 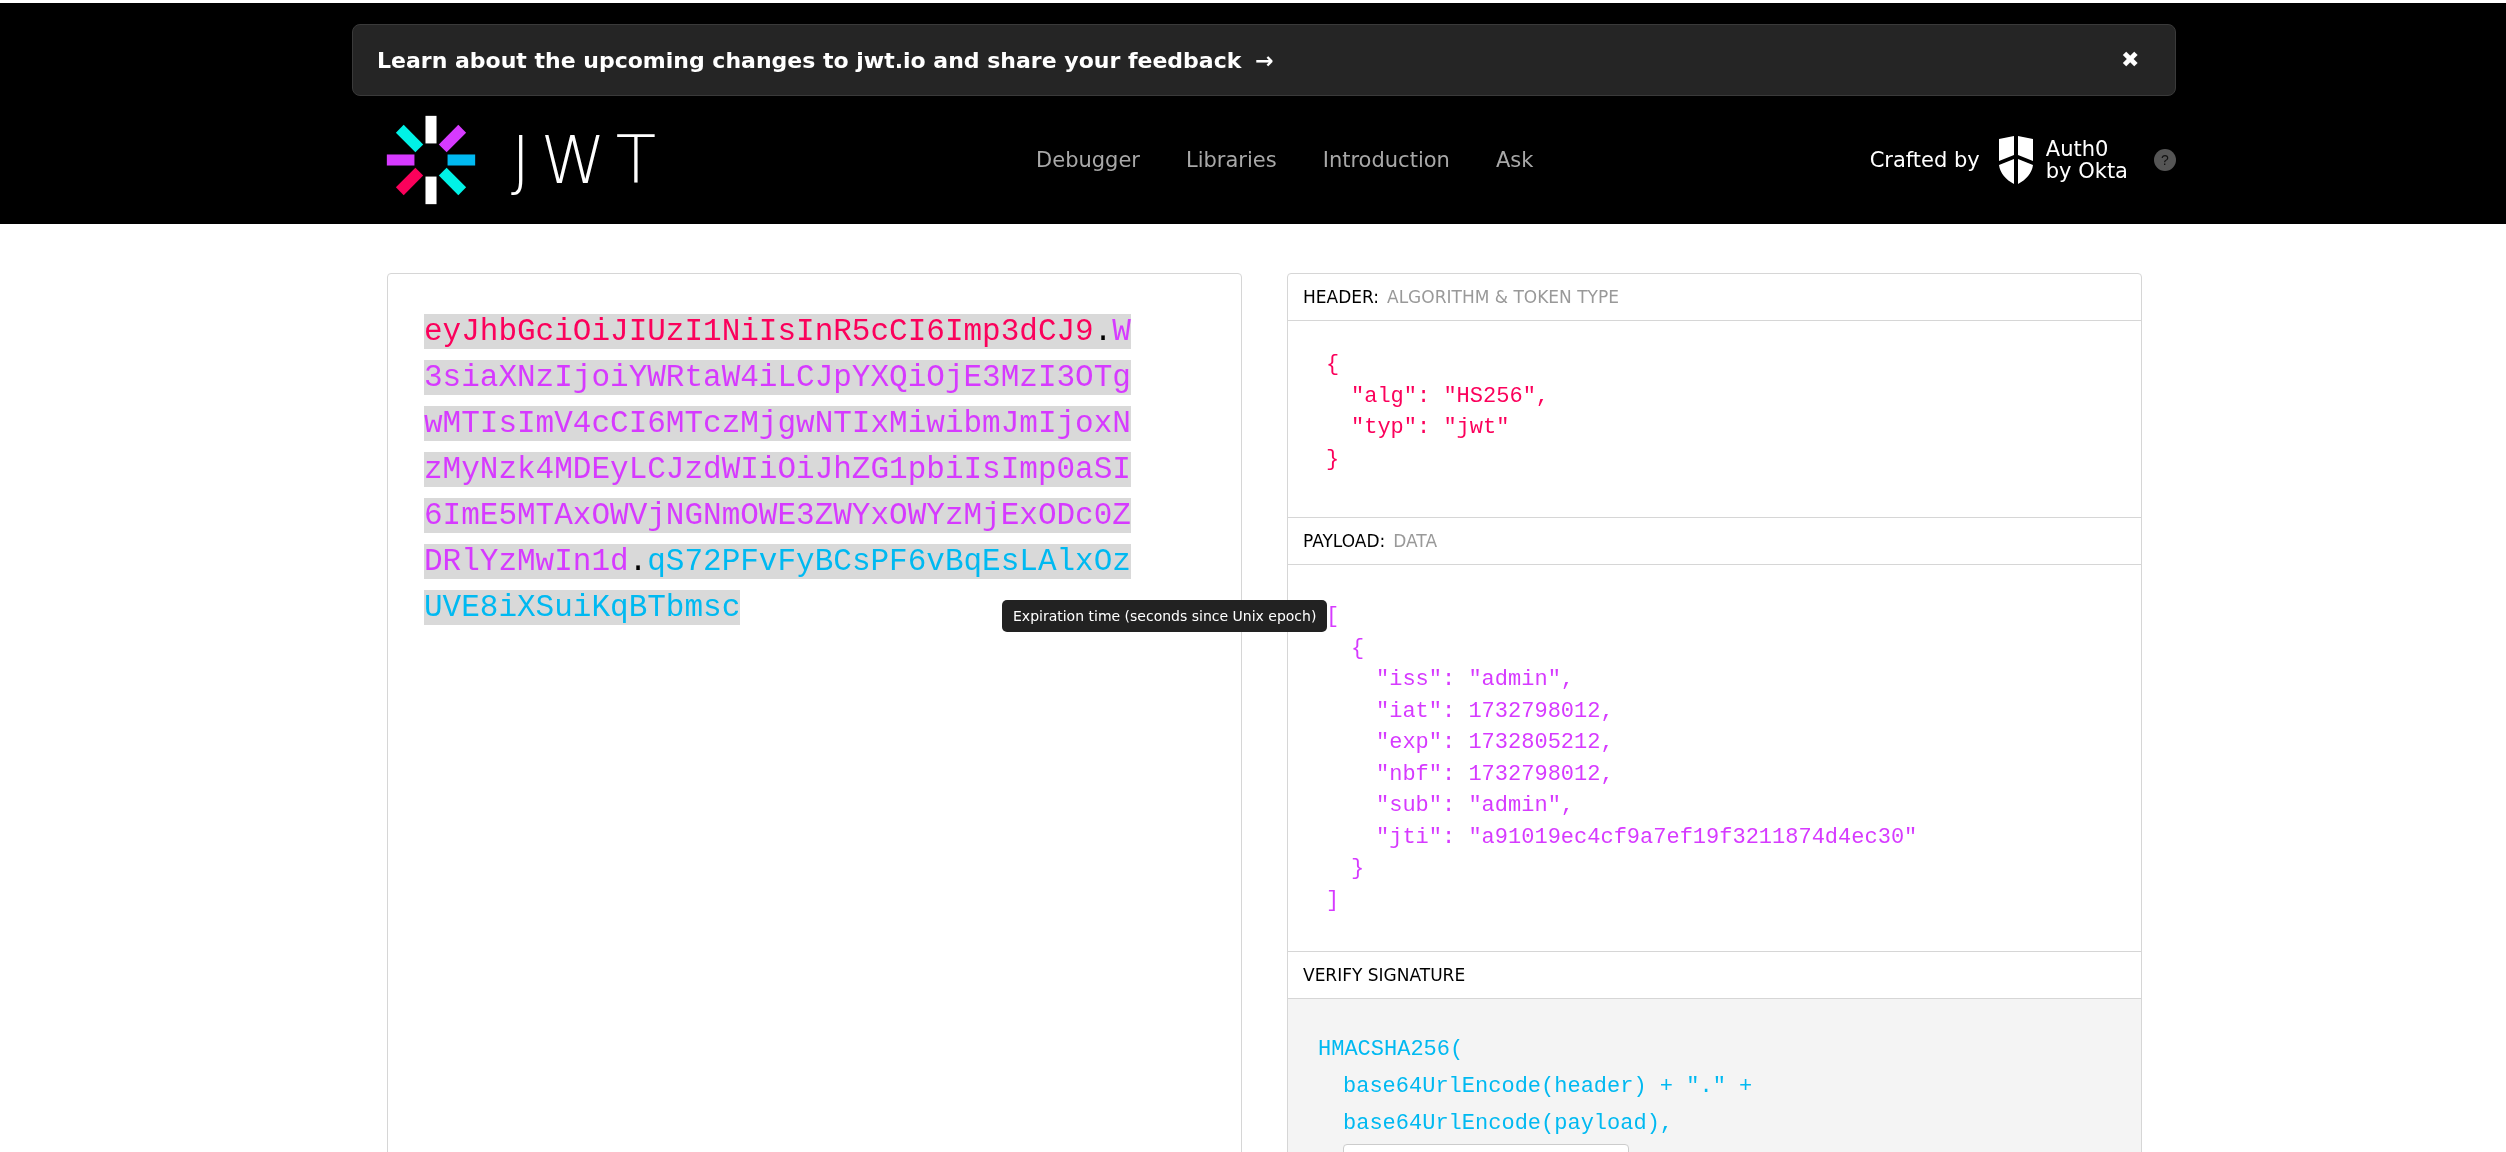 I want to click on code-line: "alg": "HS256",, so click(x=1450, y=396).